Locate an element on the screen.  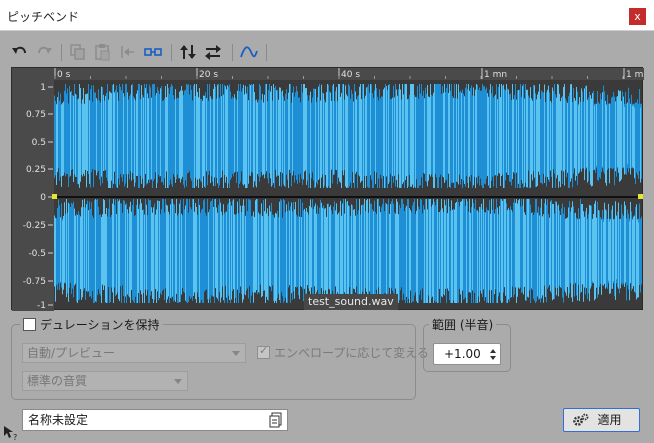
keep-duration-label: デュレーションを保持 is located at coordinates (100, 325).